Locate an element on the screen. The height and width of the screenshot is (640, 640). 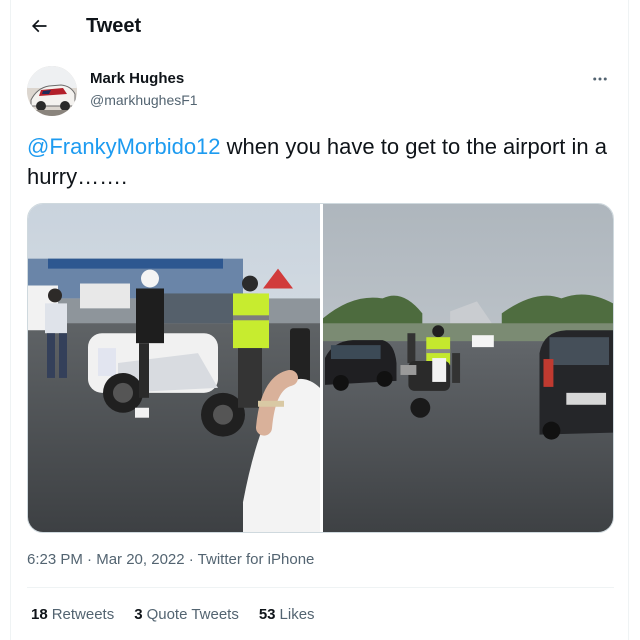
back-button is located at coordinates (39, 26).